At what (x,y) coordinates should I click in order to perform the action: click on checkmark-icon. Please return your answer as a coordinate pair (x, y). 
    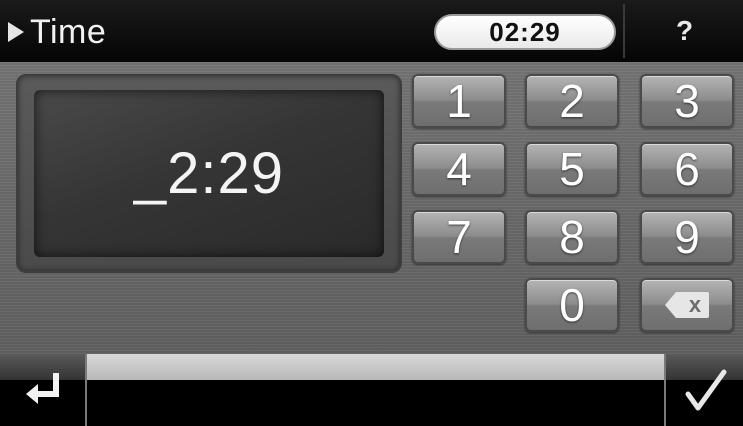
    Looking at the image, I should click on (706, 390).